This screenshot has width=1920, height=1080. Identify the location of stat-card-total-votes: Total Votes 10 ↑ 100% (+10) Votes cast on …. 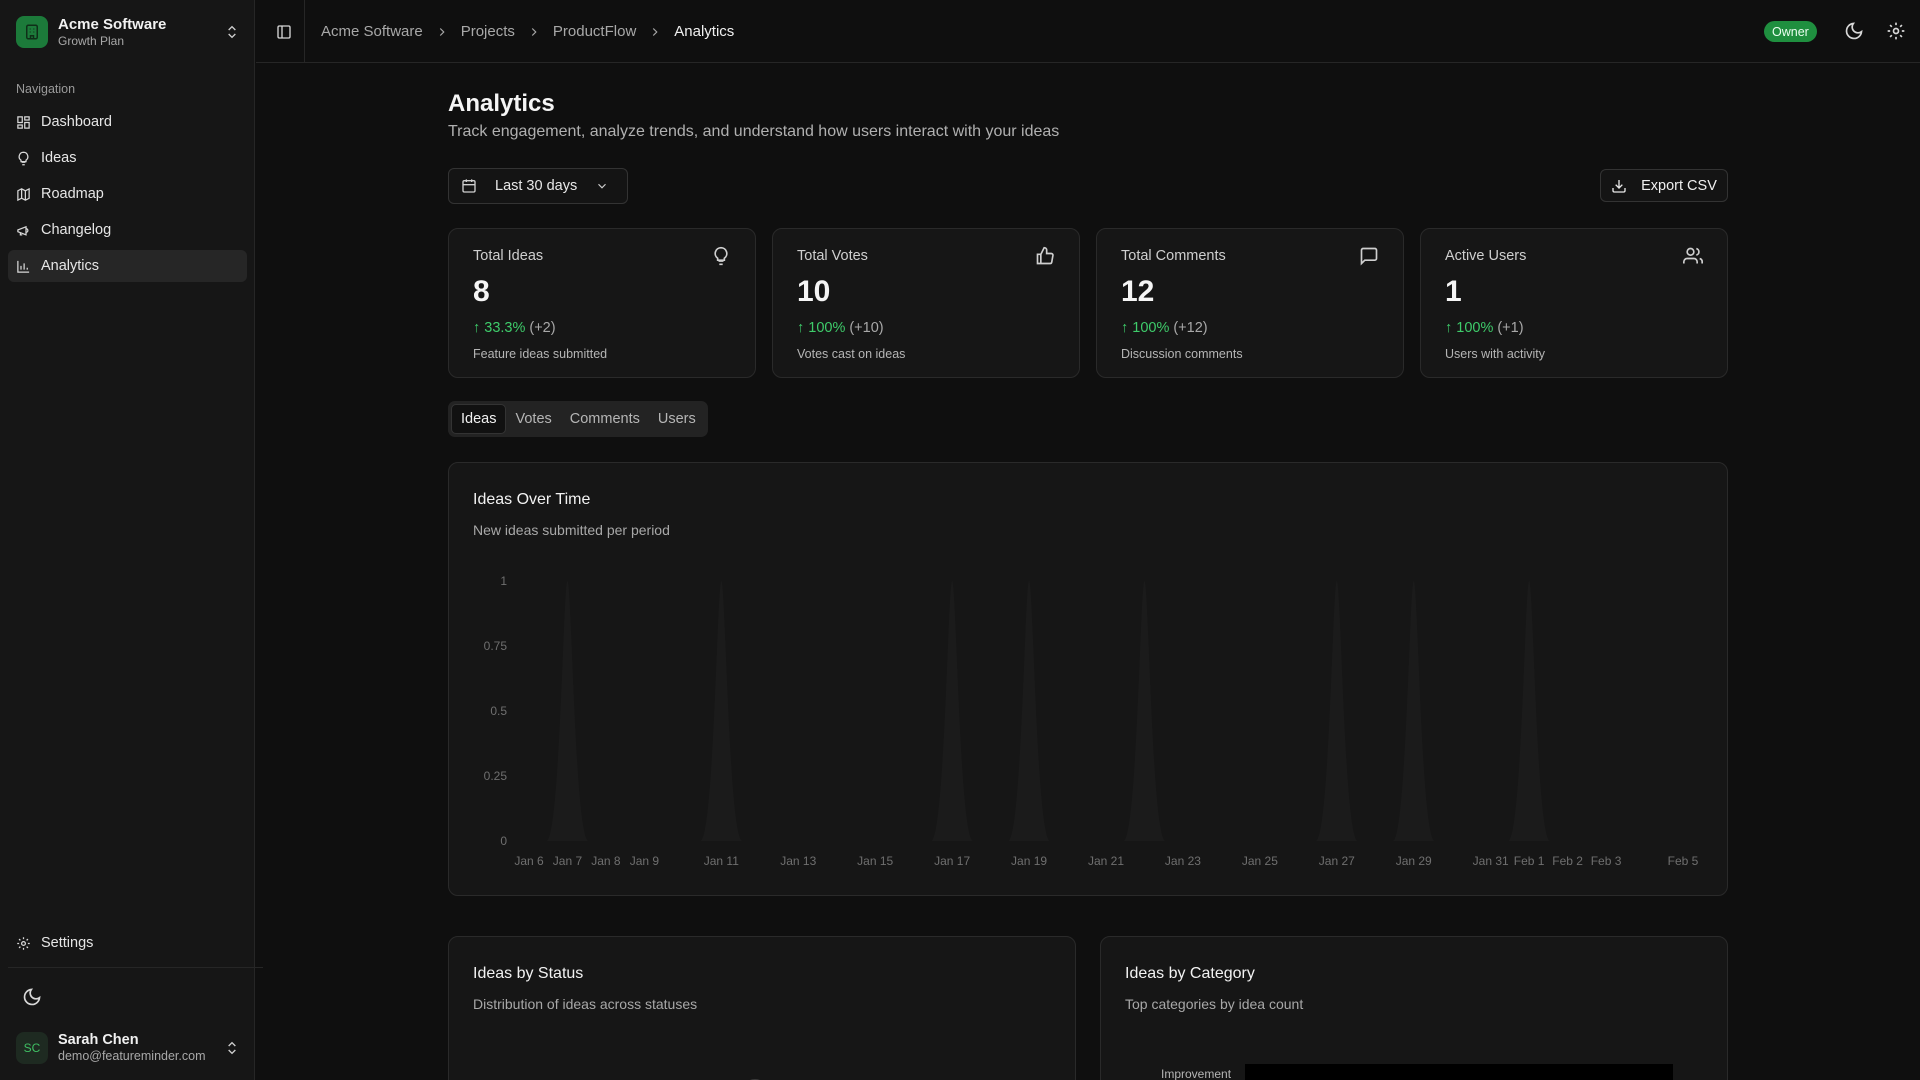
(926, 303).